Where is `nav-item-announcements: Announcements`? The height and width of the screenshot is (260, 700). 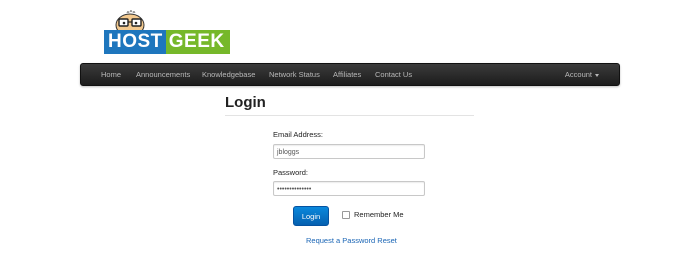 nav-item-announcements: Announcements is located at coordinates (163, 74).